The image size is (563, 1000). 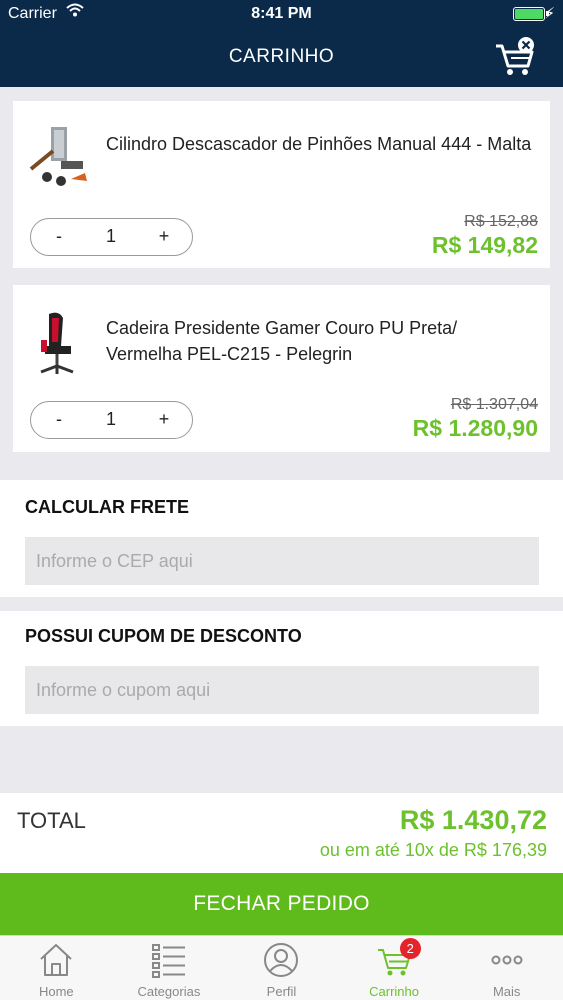 I want to click on more-icon, so click(x=507, y=960).